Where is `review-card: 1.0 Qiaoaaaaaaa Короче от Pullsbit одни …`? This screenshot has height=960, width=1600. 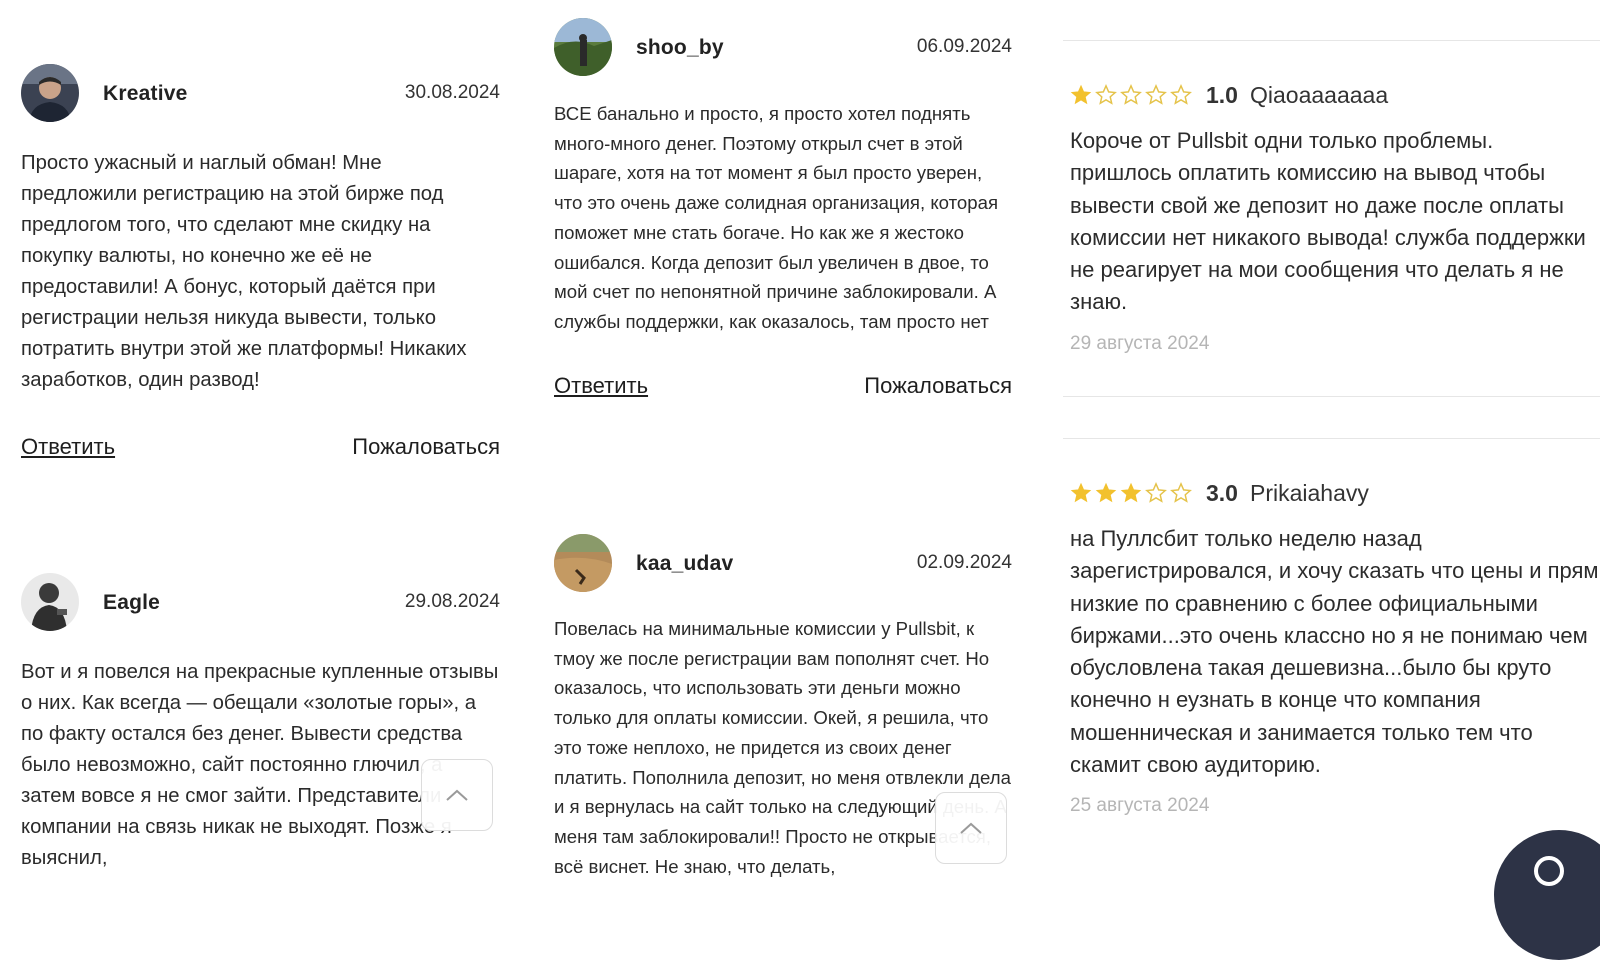 review-card: 1.0 Qiaoaaaaaaa Короче от Pullsbit одни … is located at coordinates (1335, 216).